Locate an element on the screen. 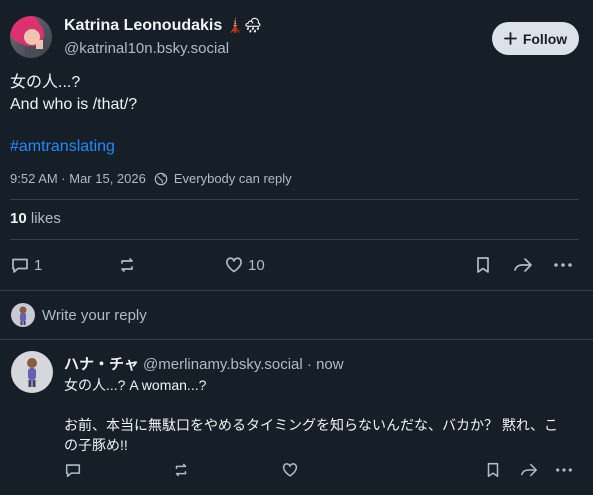 Image resolution: width=593 pixels, height=495 pixels. divider-top is located at coordinates (294, 199).